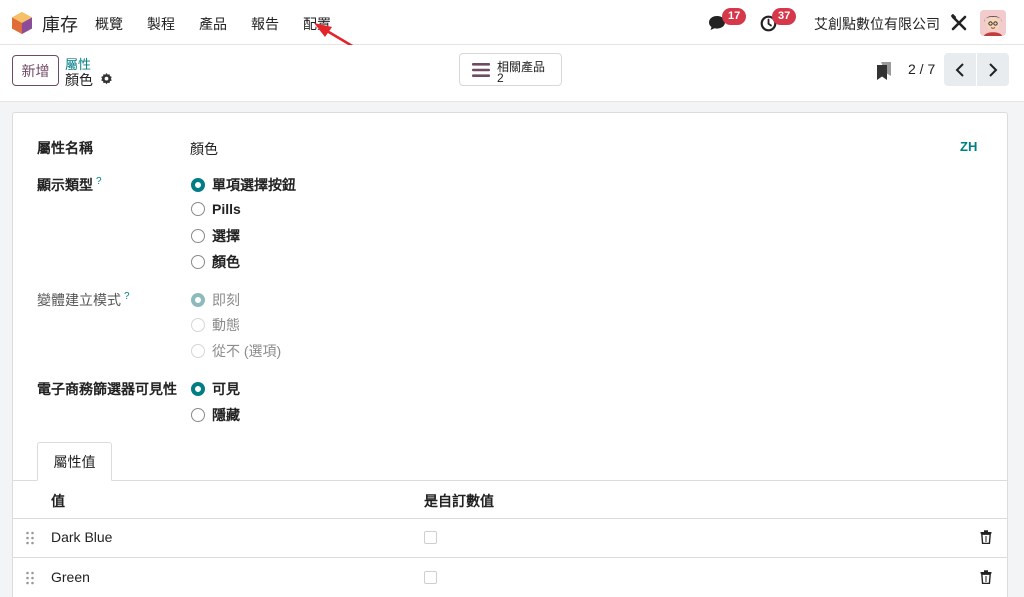 This screenshot has height=597, width=1024. I want to click on top-navbar: 庫存 概覽 製程 產品 報告 配置 17 37 艾創點數位有限公司, so click(512, 22).